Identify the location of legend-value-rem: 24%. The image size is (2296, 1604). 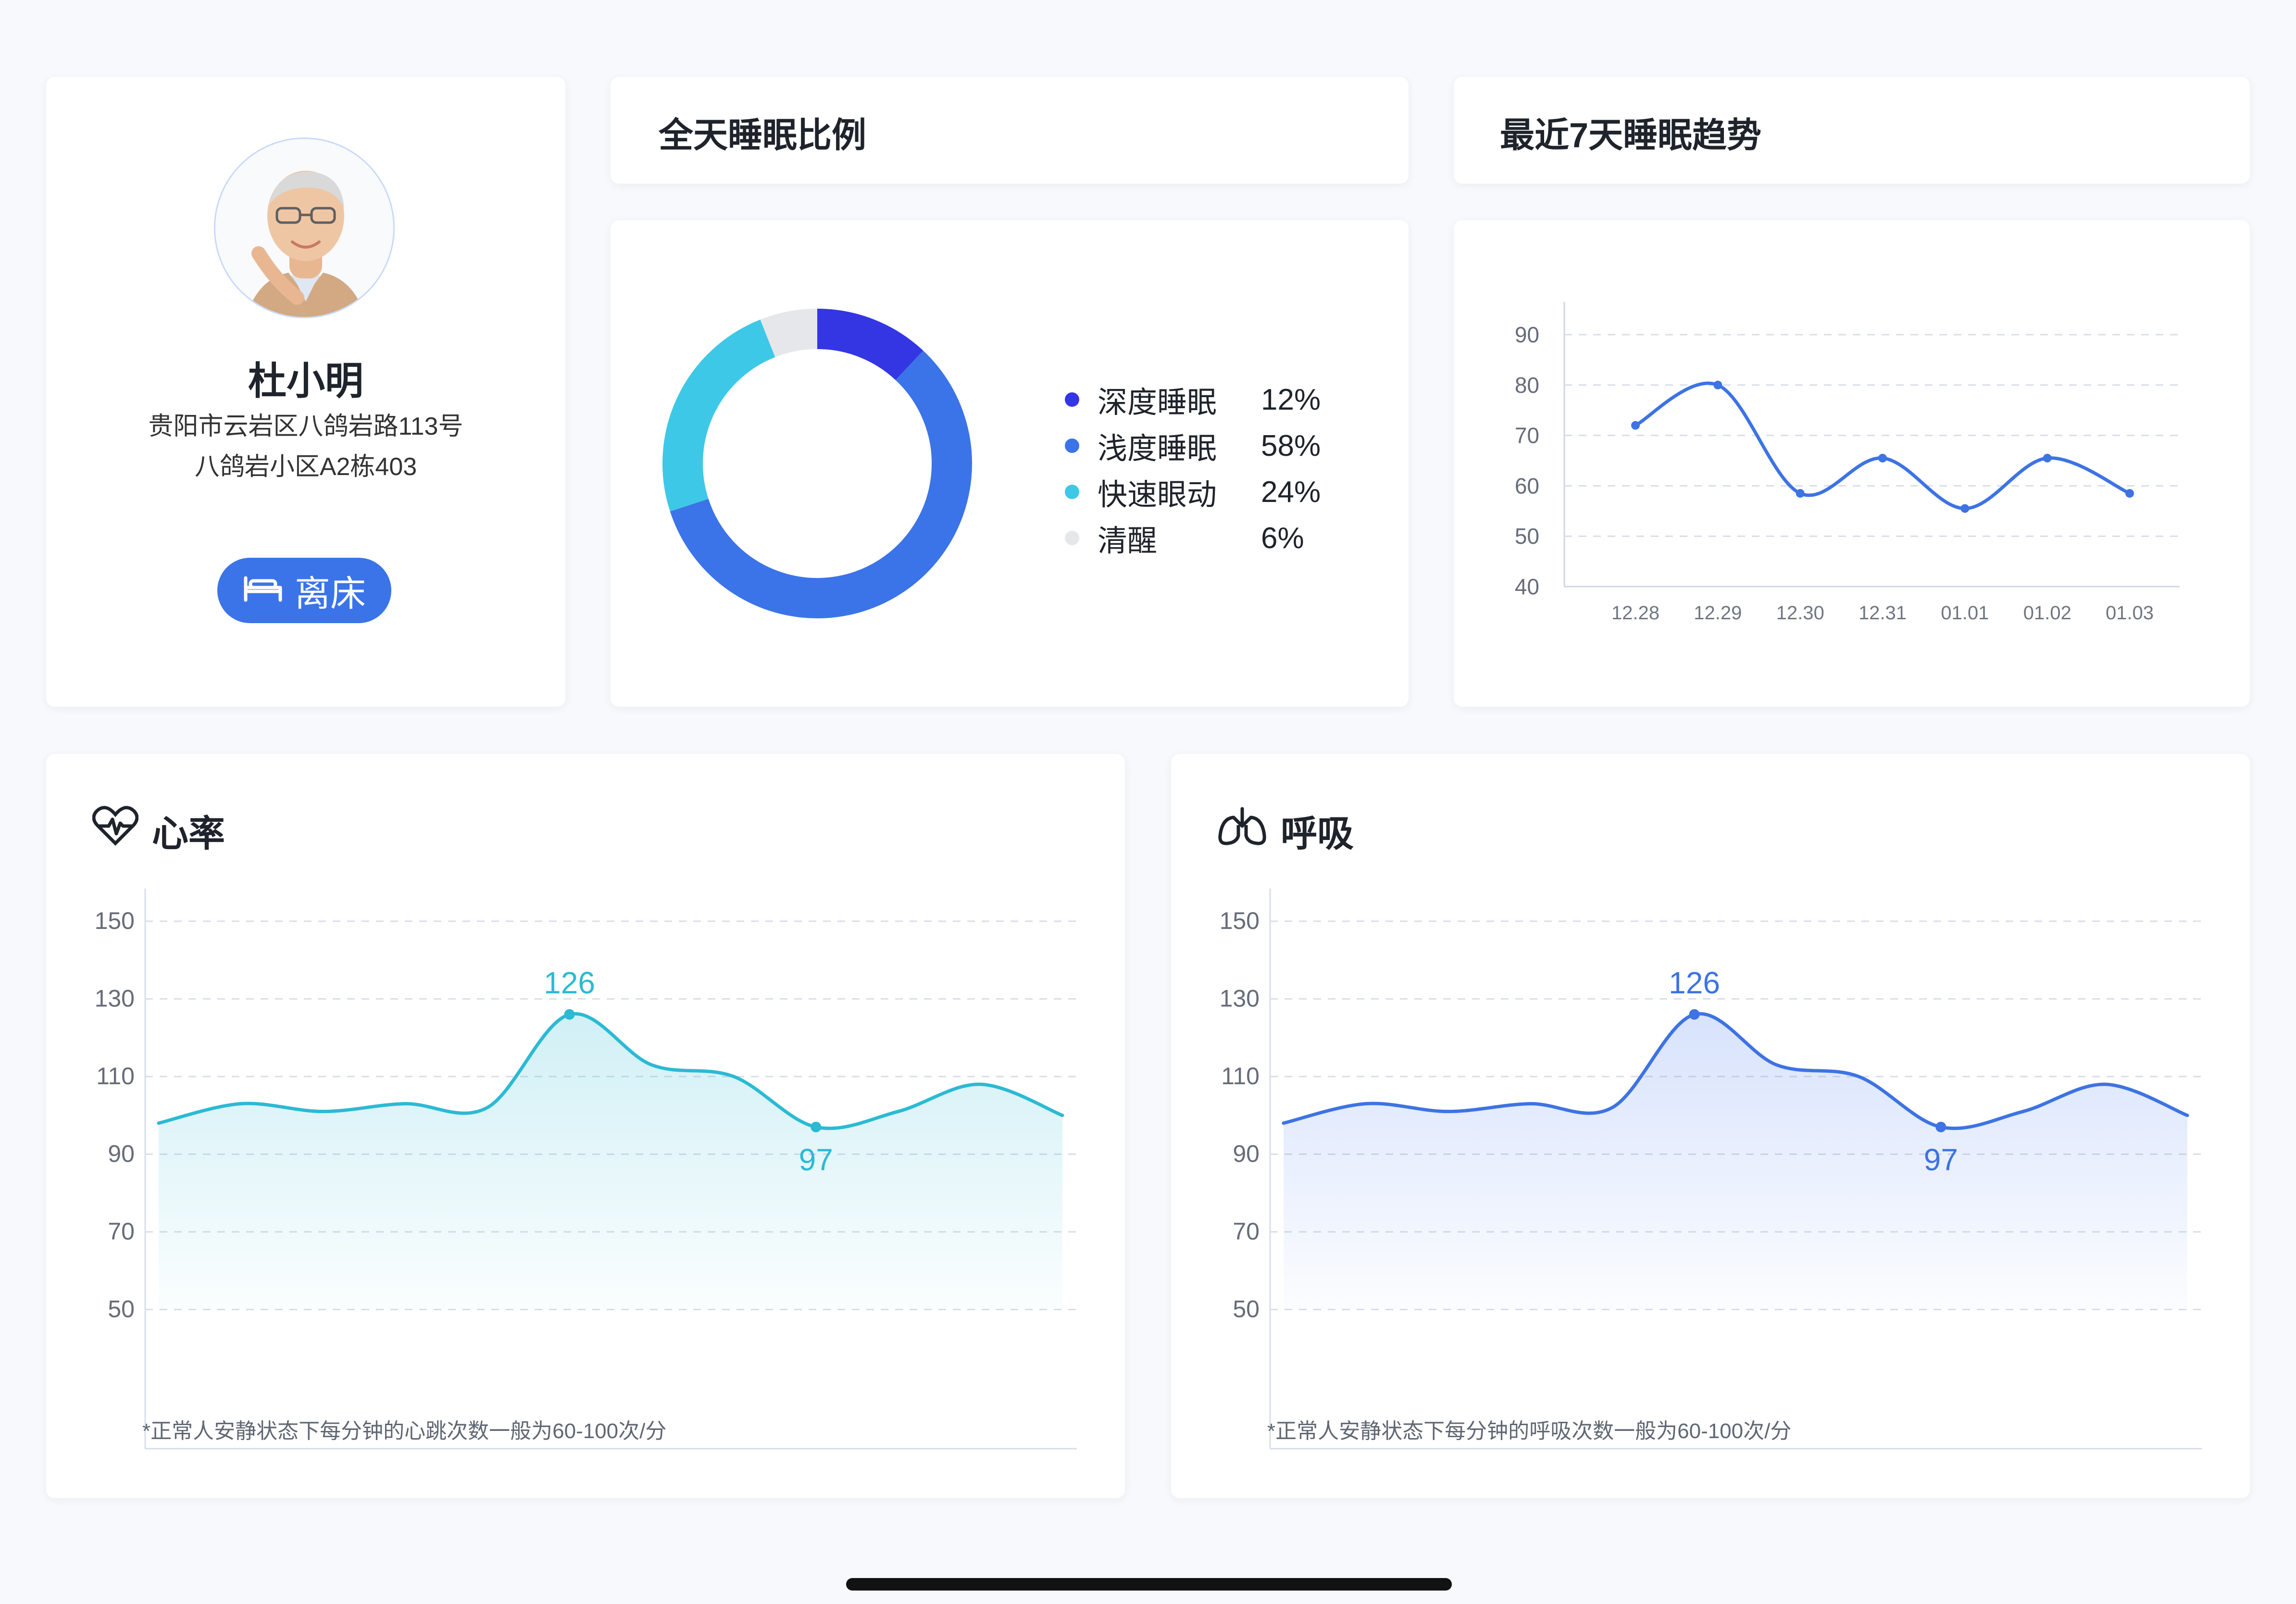
(1291, 492).